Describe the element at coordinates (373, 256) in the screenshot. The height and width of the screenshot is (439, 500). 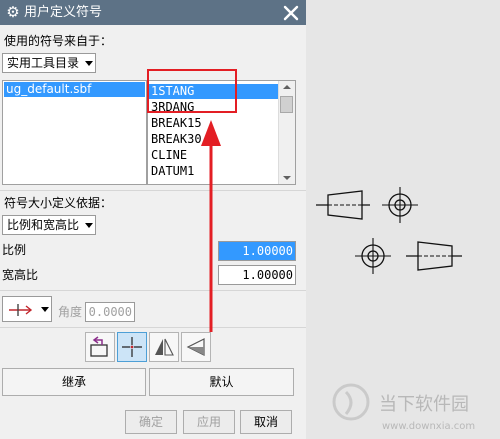
I see `third-angle-projection-icon` at that location.